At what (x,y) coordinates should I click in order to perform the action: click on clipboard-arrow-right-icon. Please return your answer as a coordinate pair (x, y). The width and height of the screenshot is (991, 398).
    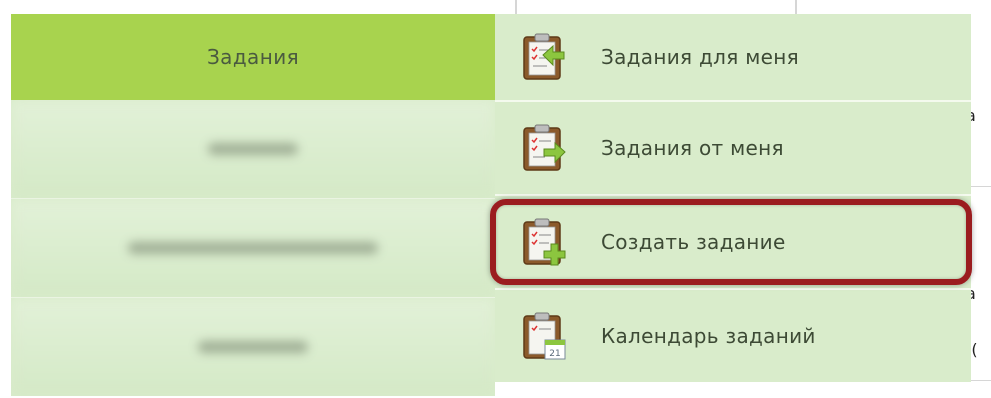
    Looking at the image, I should click on (544, 148).